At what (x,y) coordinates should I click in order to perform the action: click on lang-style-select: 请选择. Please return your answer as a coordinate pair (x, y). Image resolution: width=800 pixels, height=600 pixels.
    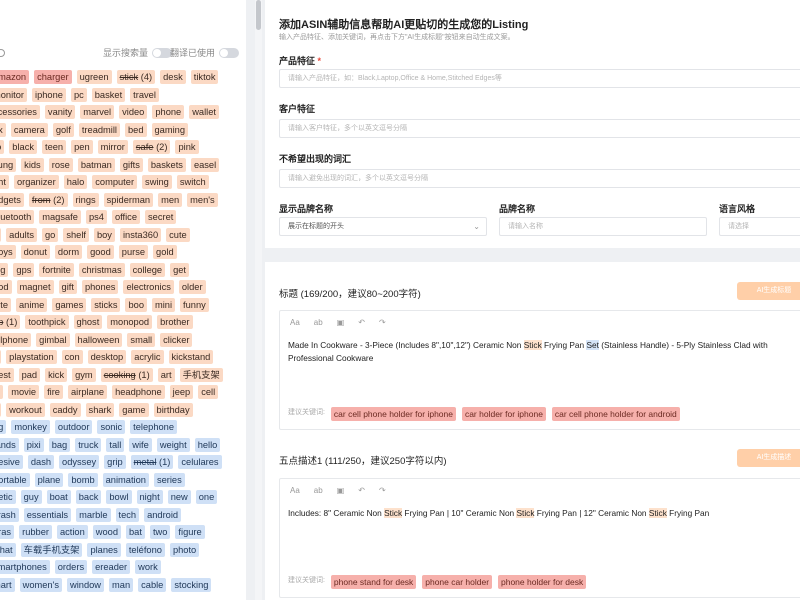
    Looking at the image, I should click on (759, 226).